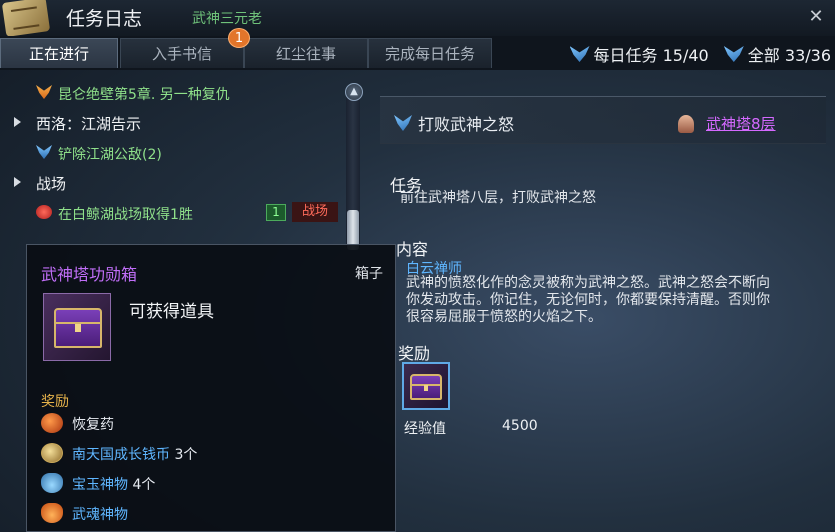 The image size is (835, 532). Describe the element at coordinates (417, 18) in the screenshot. I see `title-bar: 任务日志 武神三元老 ✕` at that location.